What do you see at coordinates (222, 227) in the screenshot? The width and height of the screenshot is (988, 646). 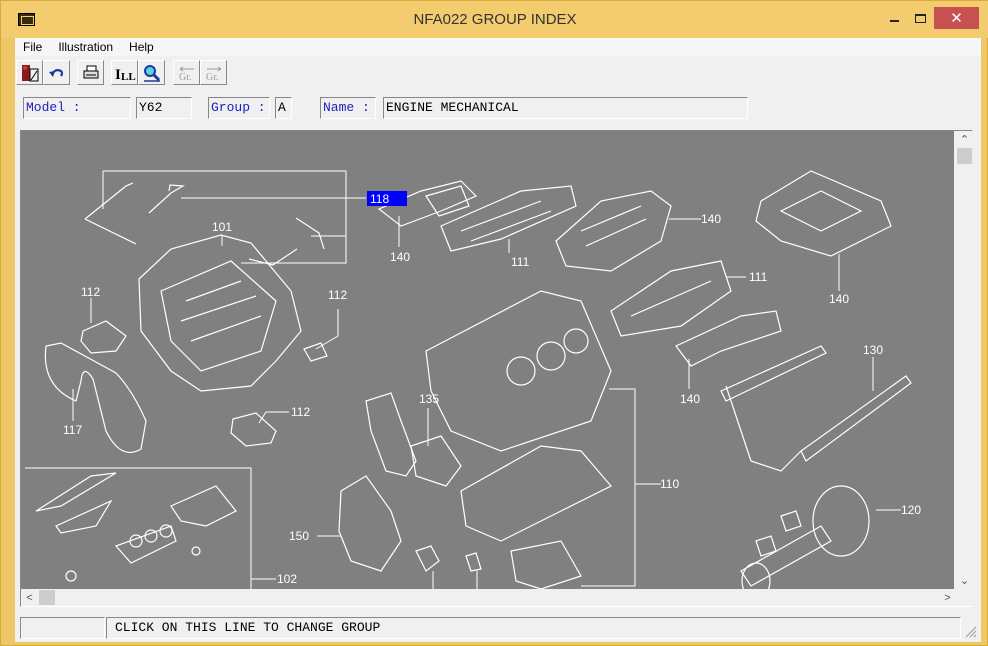 I see `callout-101: 101` at bounding box center [222, 227].